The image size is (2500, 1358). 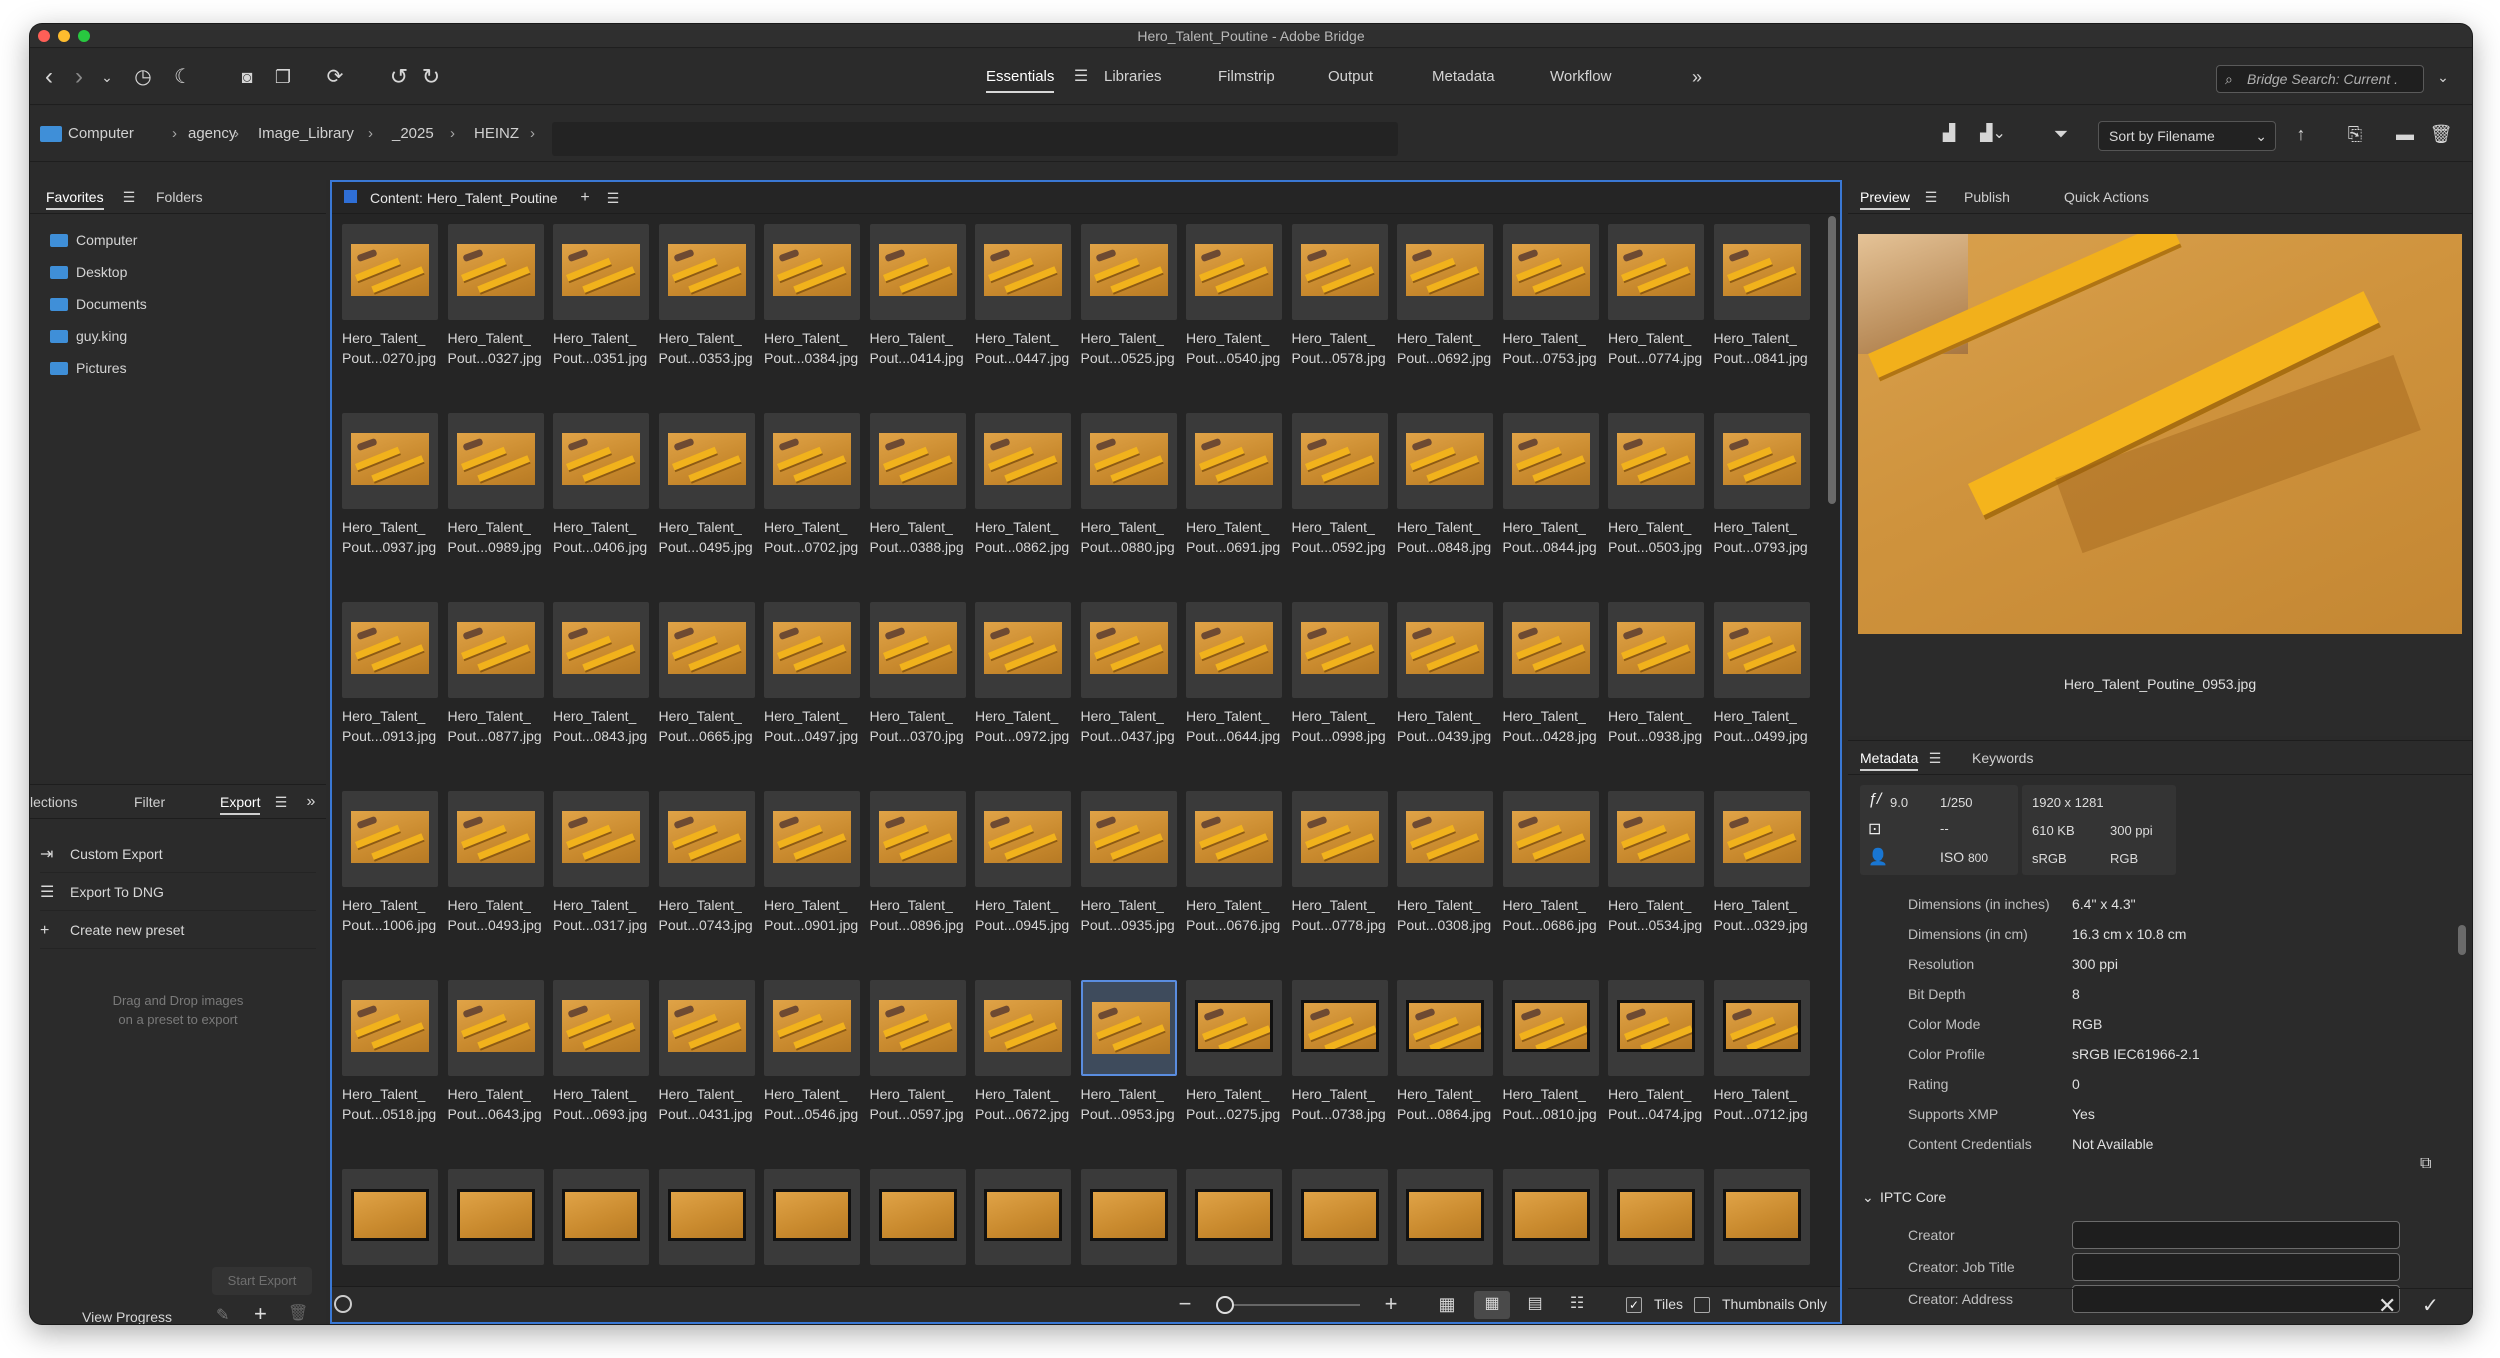 What do you see at coordinates (143, 77) in the screenshot?
I see `recent-history-icon: ◷` at bounding box center [143, 77].